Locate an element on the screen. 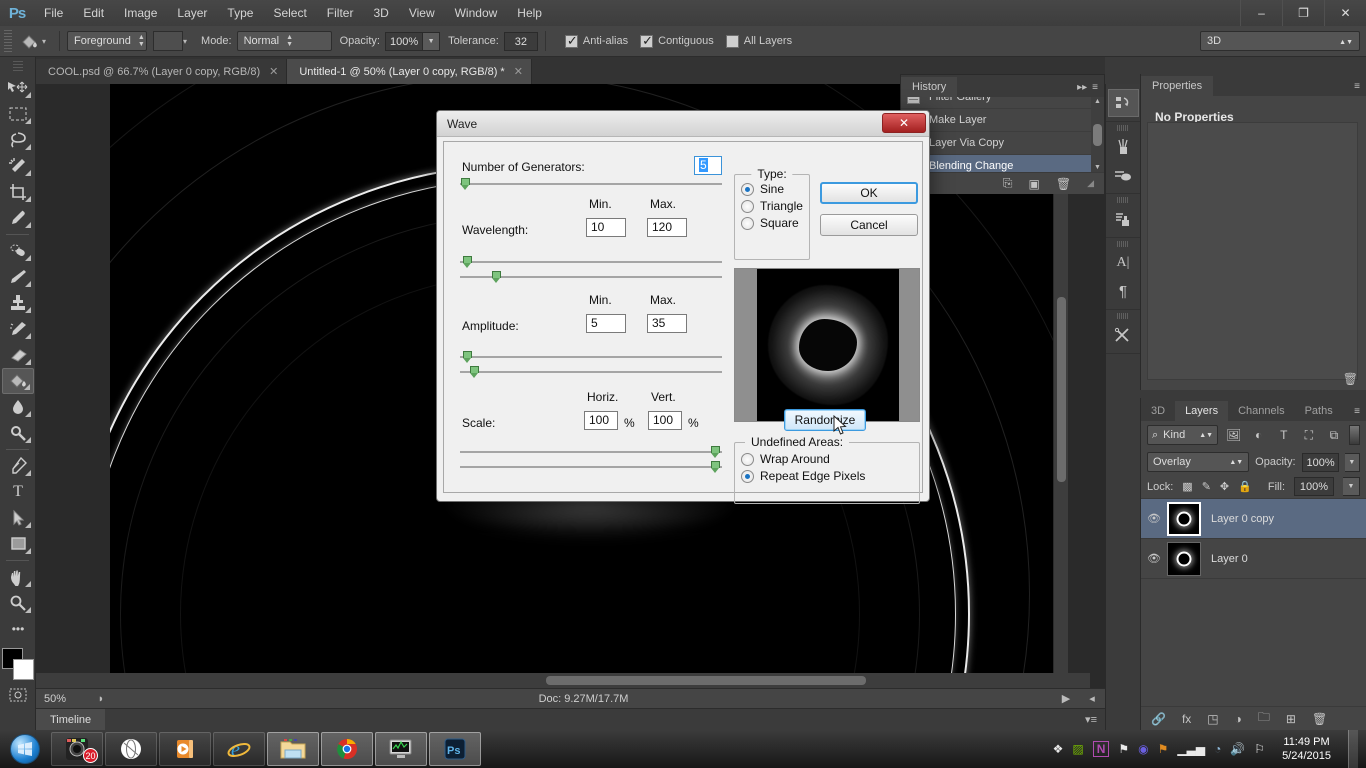 Image resolution: width=1366 pixels, height=768 pixels. pattern-chevron-icon: ▾ is located at coordinates (185, 41).